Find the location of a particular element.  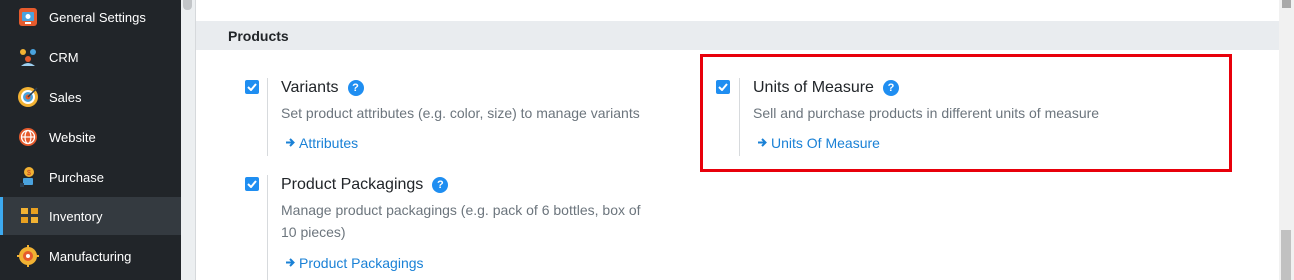

product-packagings-title: Product Packagings is located at coordinates (352, 184).